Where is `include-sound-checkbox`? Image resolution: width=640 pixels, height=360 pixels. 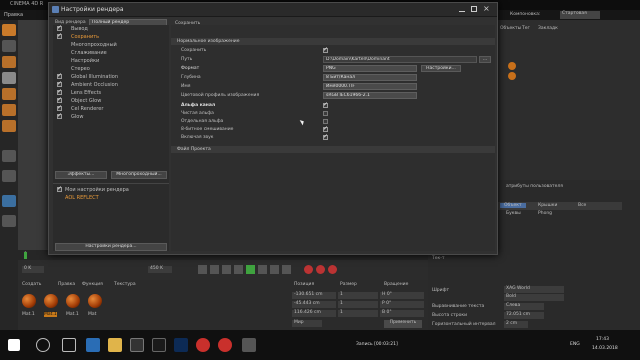
include-sound-checkbox is located at coordinates (325, 136).